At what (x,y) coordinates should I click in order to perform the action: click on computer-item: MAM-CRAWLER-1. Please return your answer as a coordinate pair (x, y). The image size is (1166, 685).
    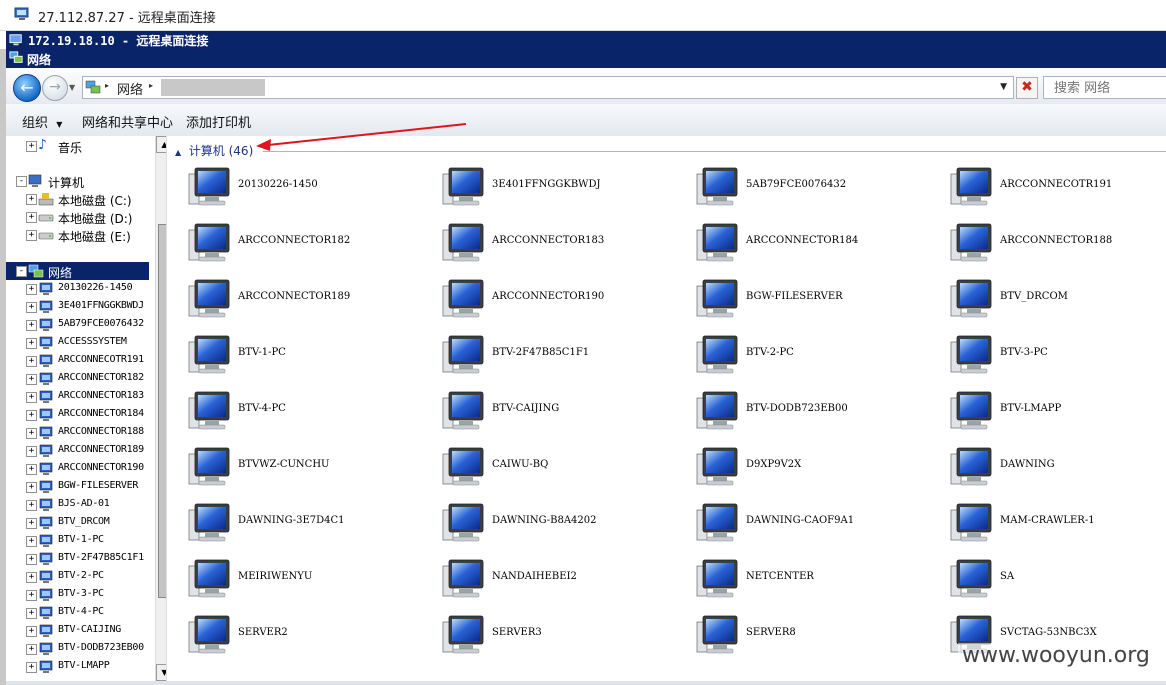
    Looking at the image, I should click on (1047, 522).